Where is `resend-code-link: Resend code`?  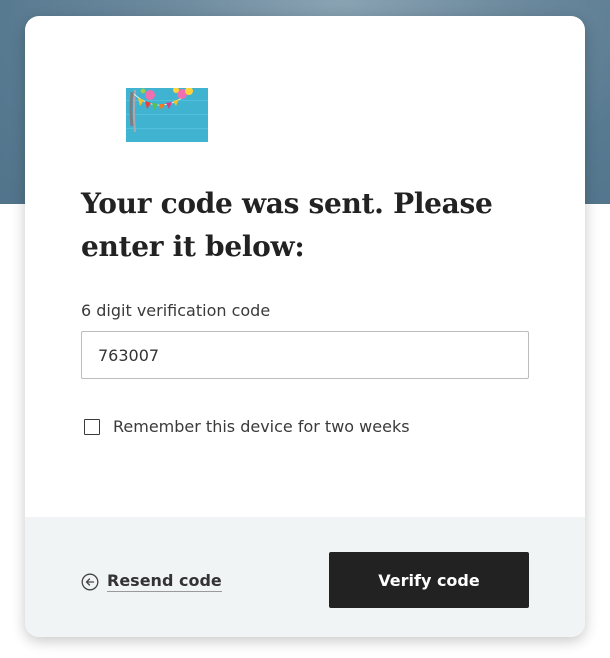
resend-code-link: Resend code is located at coordinates (151, 581).